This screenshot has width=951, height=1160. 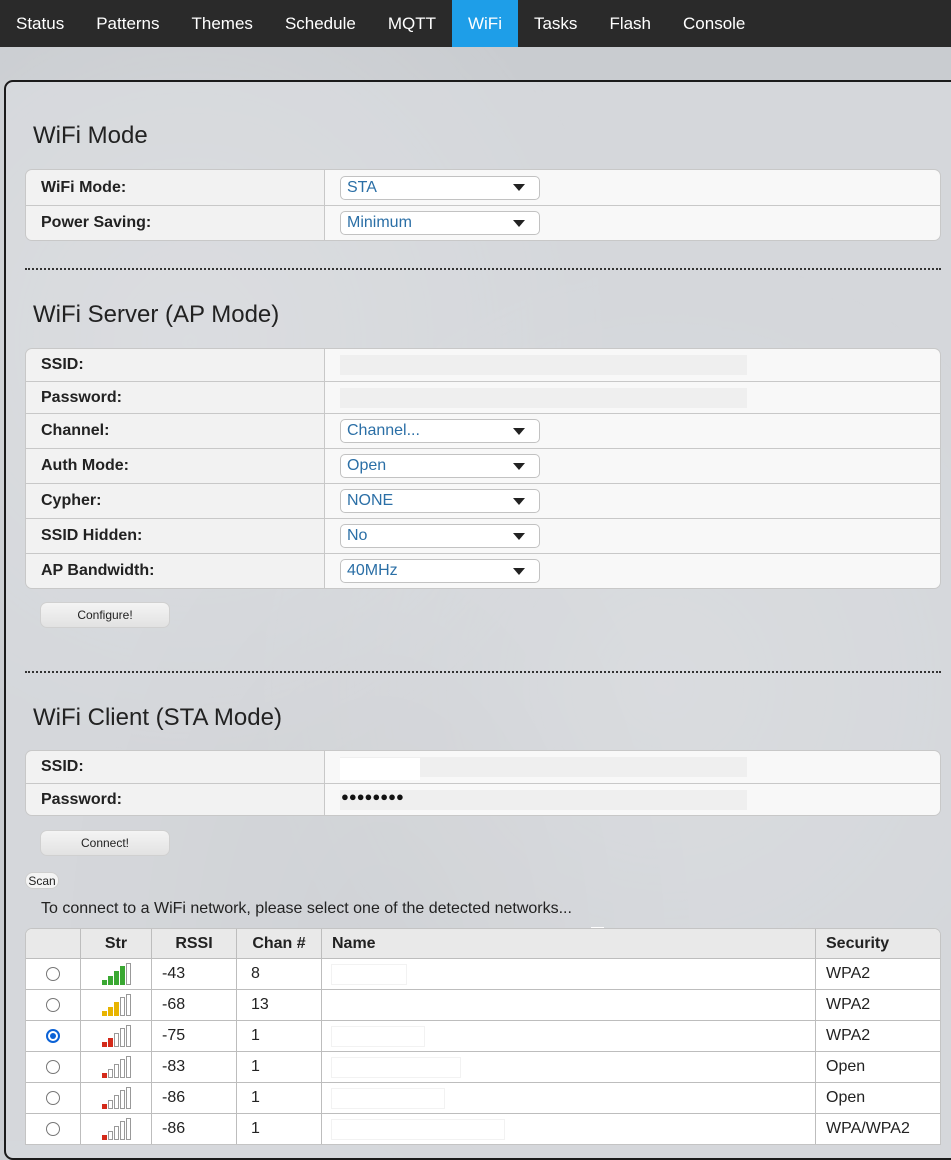 What do you see at coordinates (412, 23) in the screenshot?
I see `nav-mqtt: MQTT` at bounding box center [412, 23].